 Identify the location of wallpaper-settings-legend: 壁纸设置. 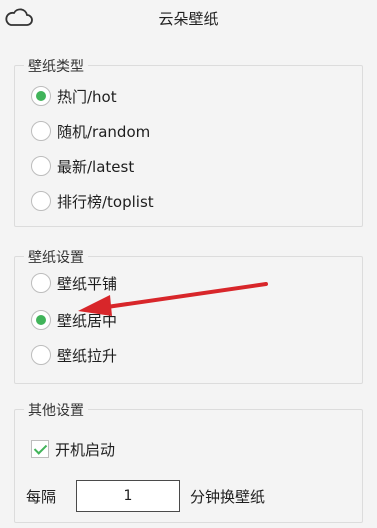
(56, 257).